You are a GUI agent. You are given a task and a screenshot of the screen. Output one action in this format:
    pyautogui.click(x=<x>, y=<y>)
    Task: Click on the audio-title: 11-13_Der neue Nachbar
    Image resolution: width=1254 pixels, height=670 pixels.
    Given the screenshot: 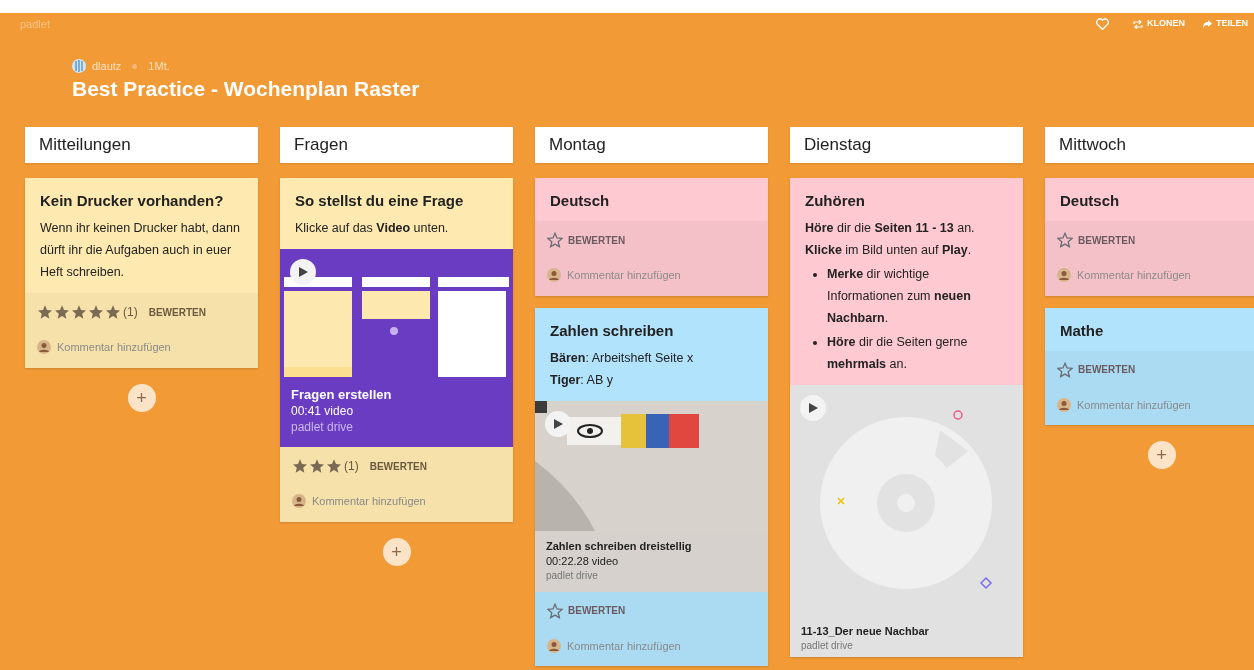 What is the action you would take?
    pyautogui.click(x=865, y=631)
    